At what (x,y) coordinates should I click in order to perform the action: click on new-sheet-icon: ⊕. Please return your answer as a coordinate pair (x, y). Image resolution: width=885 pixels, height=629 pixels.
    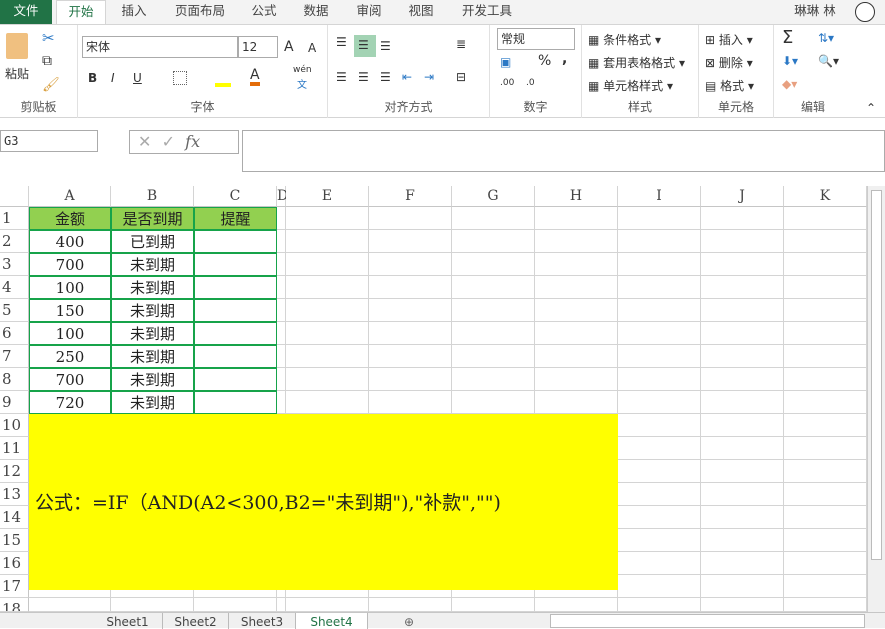
    Looking at the image, I should click on (409, 621).